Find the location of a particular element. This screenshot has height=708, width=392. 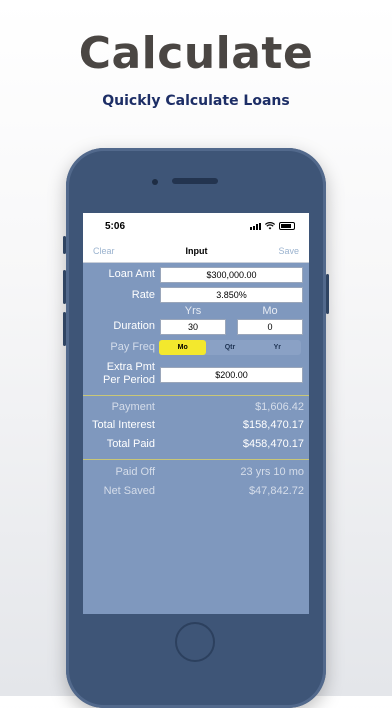

net-saved-value: $47,842.72 is located at coordinates (276, 491).